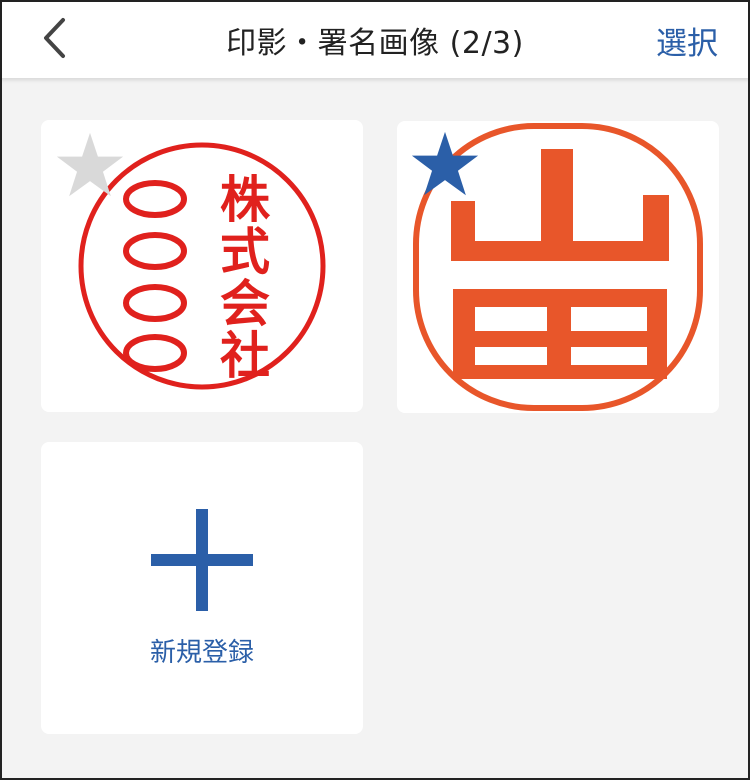  I want to click on select-button: 選択, so click(687, 40).